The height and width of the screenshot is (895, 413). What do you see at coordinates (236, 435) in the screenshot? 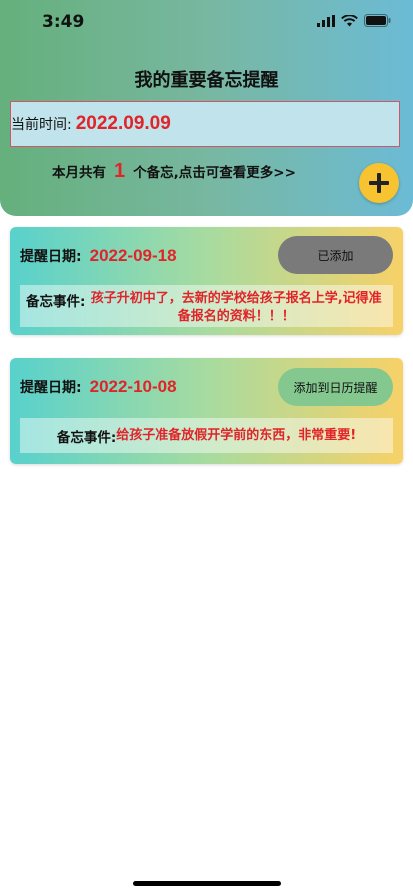
I see `reminder-event-text: 给孩子准备放假开学前的东西，非常重要!` at bounding box center [236, 435].